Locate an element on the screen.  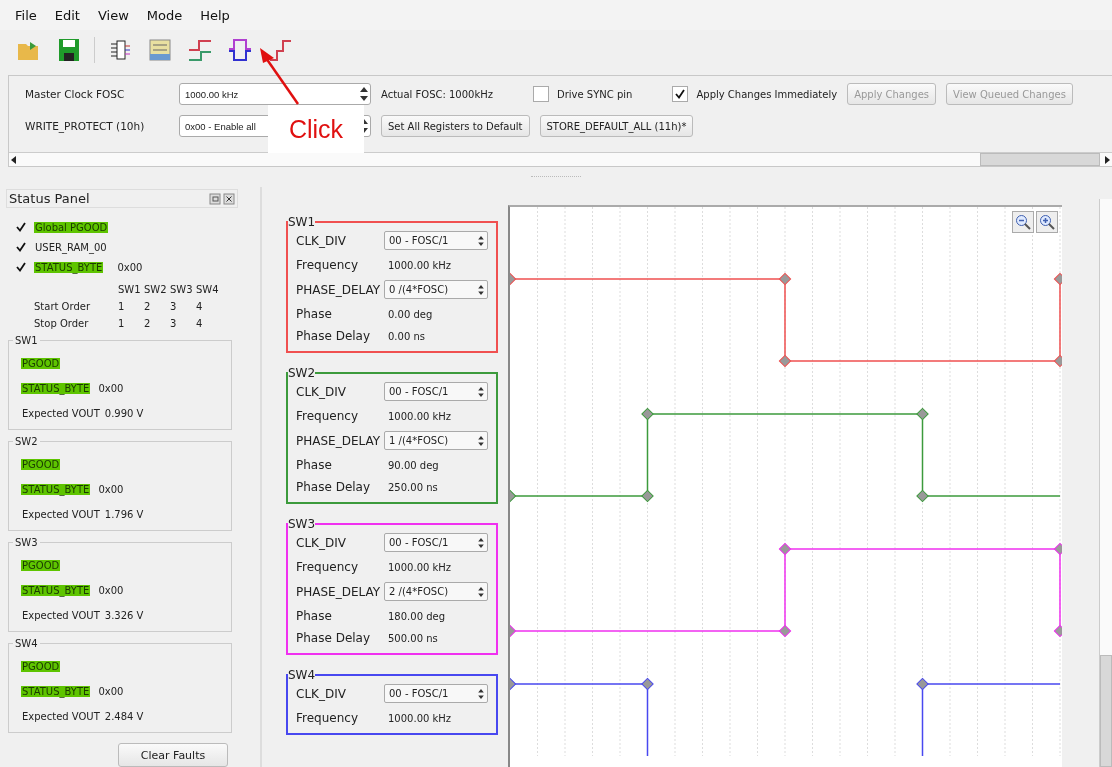
group-title: SW3 is located at coordinates (26, 542).